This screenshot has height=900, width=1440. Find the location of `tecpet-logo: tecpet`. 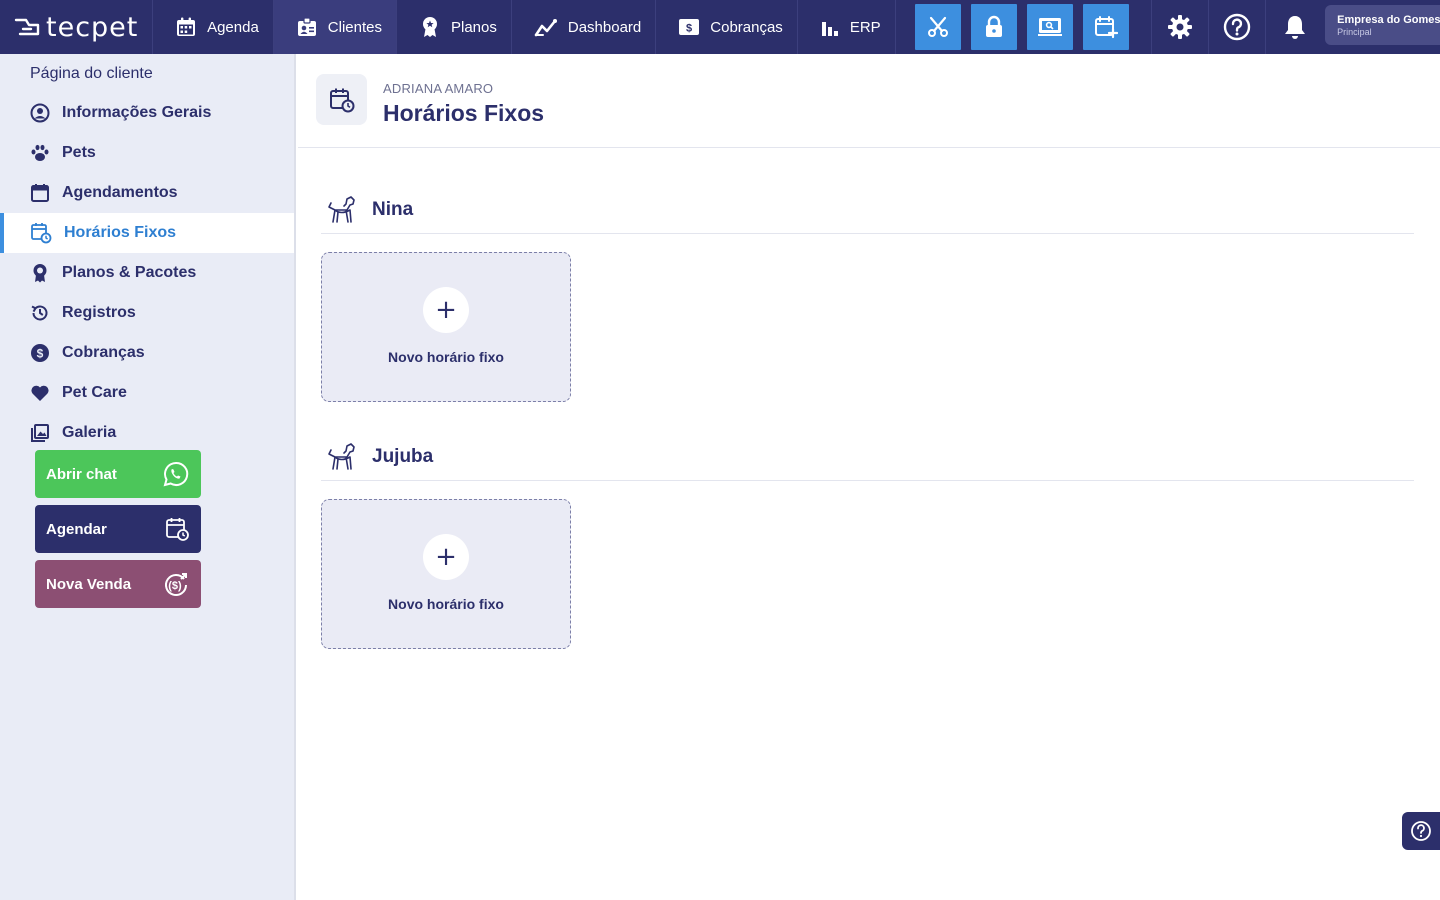

tecpet-logo: tecpet is located at coordinates (77, 27).